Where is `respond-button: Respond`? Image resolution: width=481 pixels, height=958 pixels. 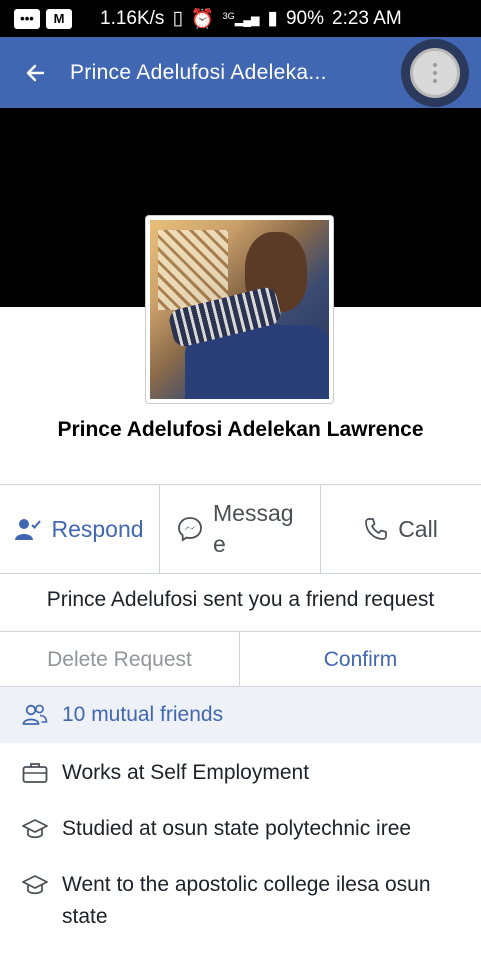 respond-button: Respond is located at coordinates (80, 529).